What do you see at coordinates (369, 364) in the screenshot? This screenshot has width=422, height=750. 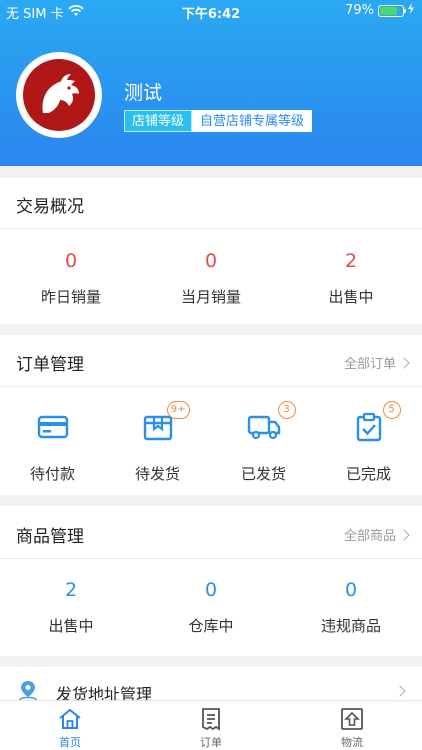 I see `all-orders-label: 全部订单` at bounding box center [369, 364].